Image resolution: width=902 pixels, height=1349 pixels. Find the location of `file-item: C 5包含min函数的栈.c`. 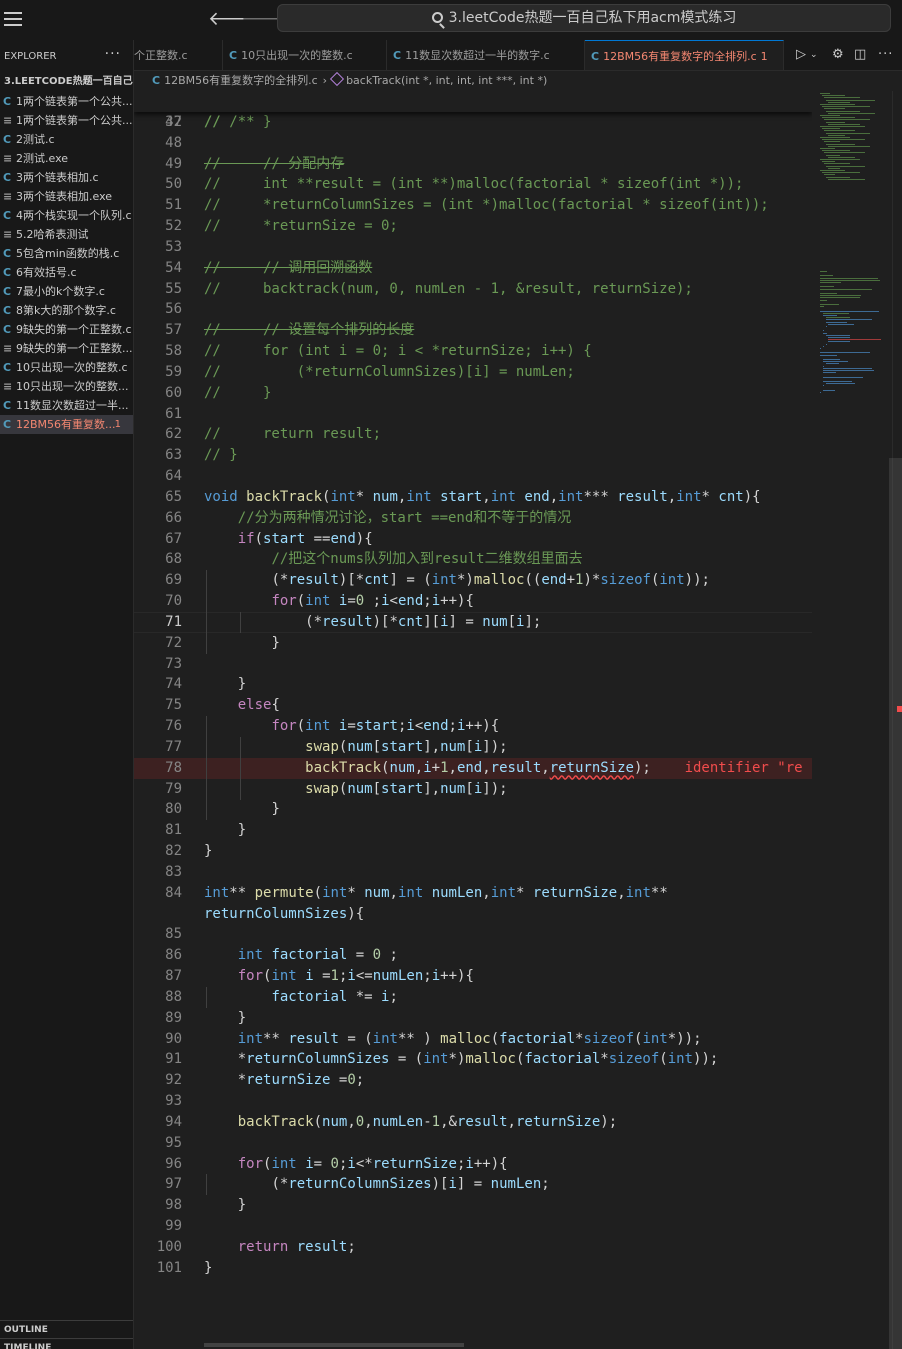

file-item: C 5包含min函数的栈.c is located at coordinates (66, 253).